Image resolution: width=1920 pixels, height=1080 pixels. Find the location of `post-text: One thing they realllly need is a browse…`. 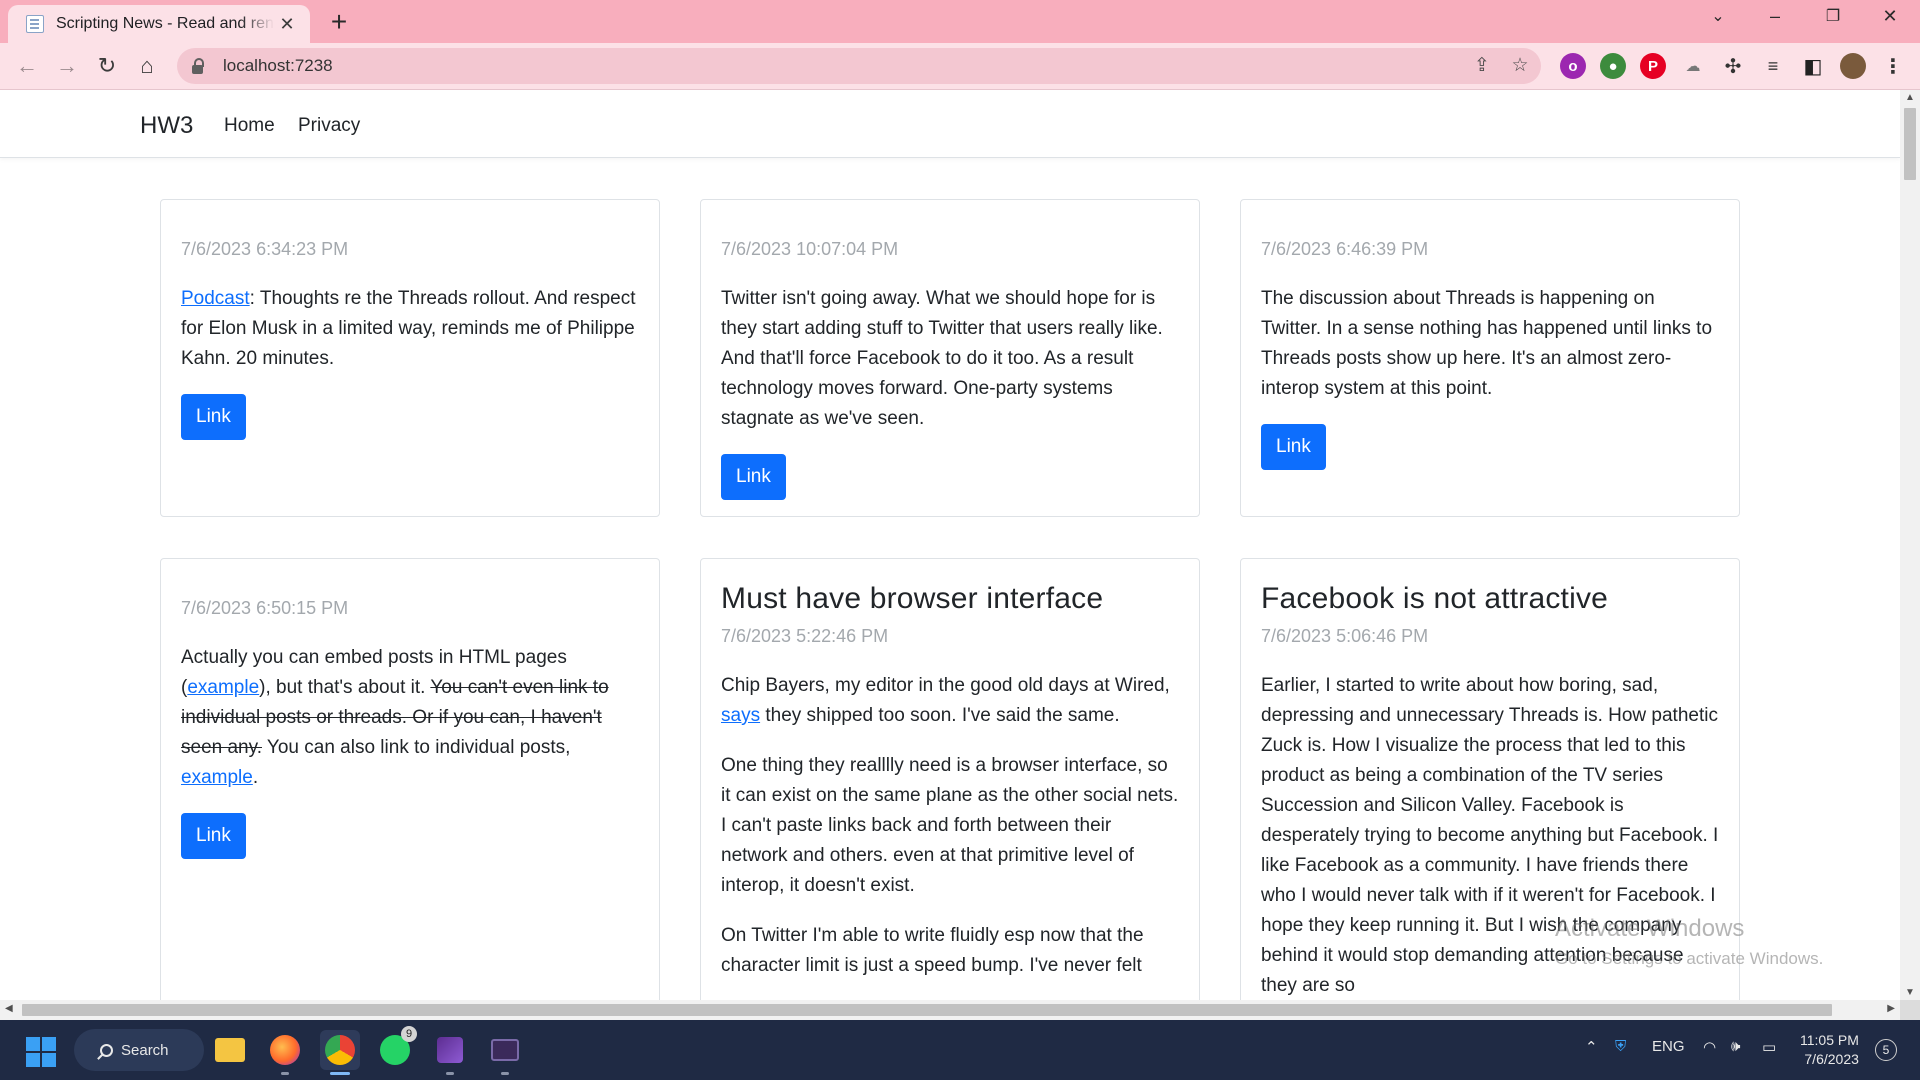

post-text: One thing they realllly need is a browse… is located at coordinates (950, 825).